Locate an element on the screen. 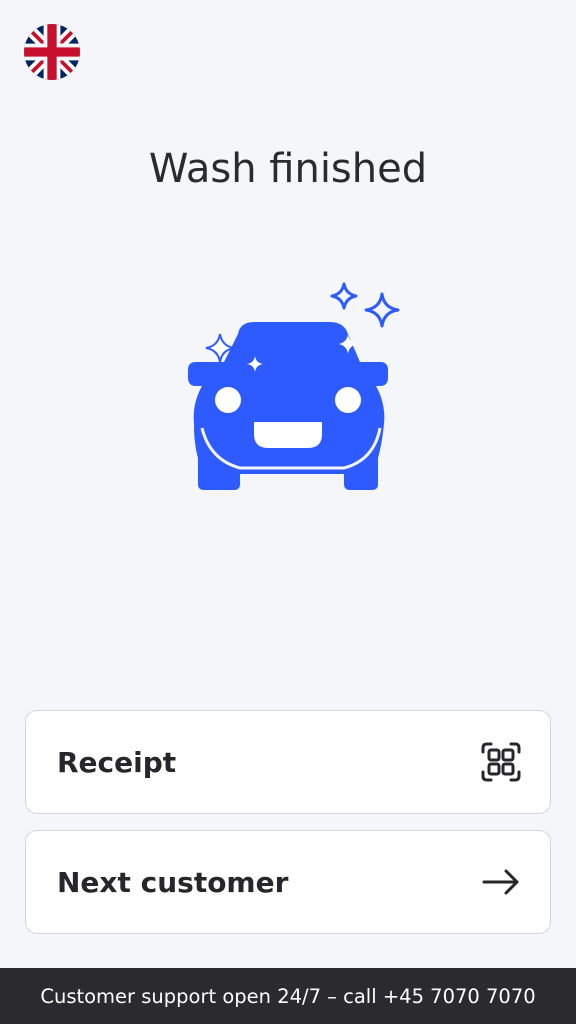 Image resolution: width=576 pixels, height=1024 pixels. next-customer-label: Next customer is located at coordinates (173, 882).